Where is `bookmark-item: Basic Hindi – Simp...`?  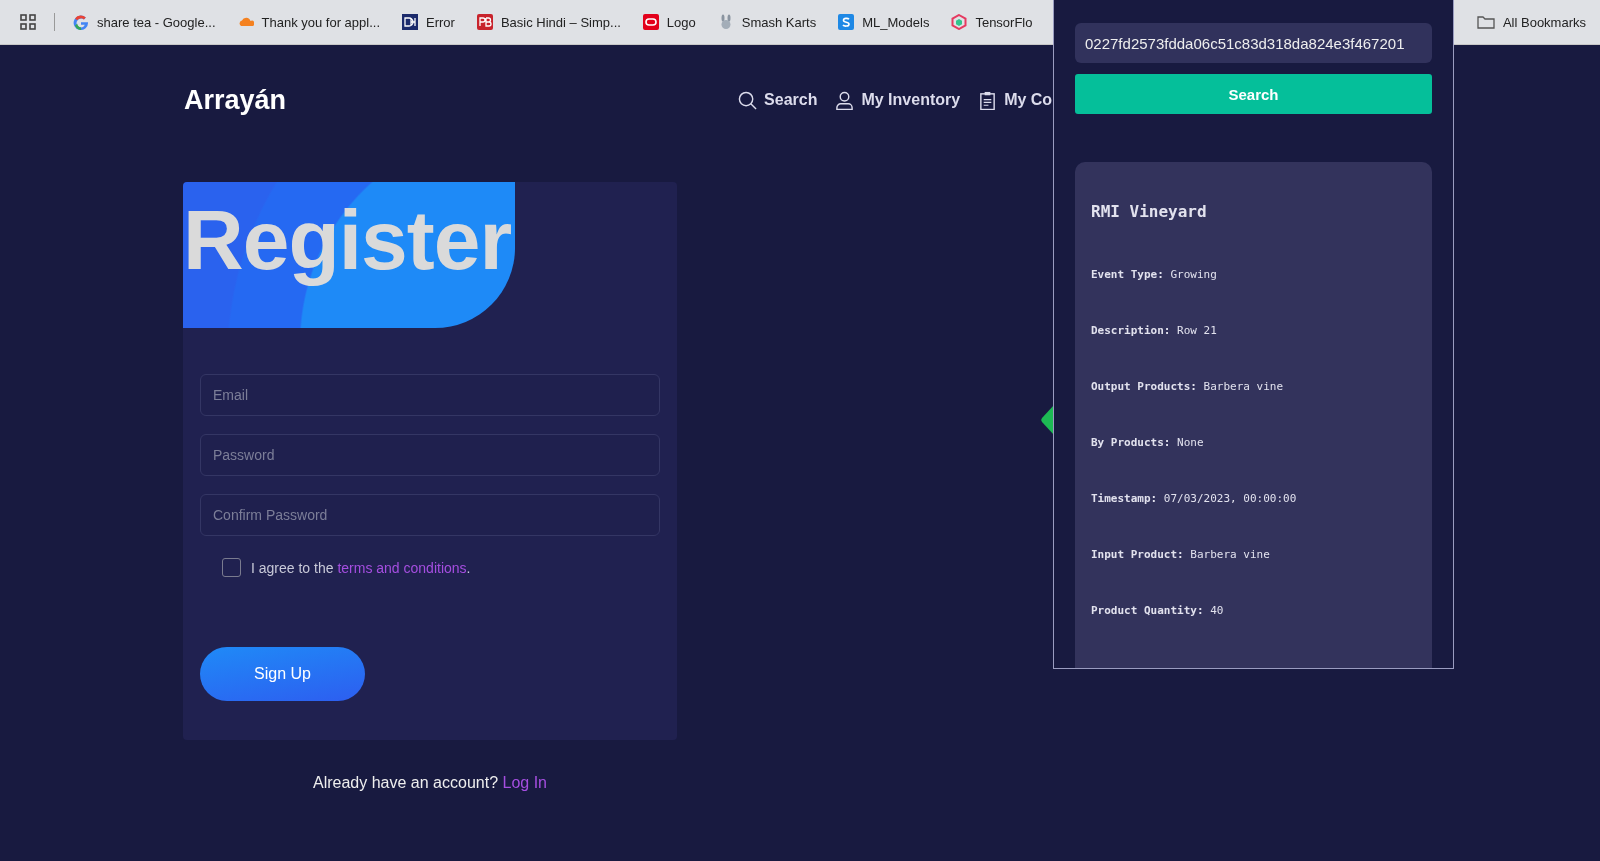
bookmark-item: Basic Hindi – Simp... is located at coordinates (548, 22).